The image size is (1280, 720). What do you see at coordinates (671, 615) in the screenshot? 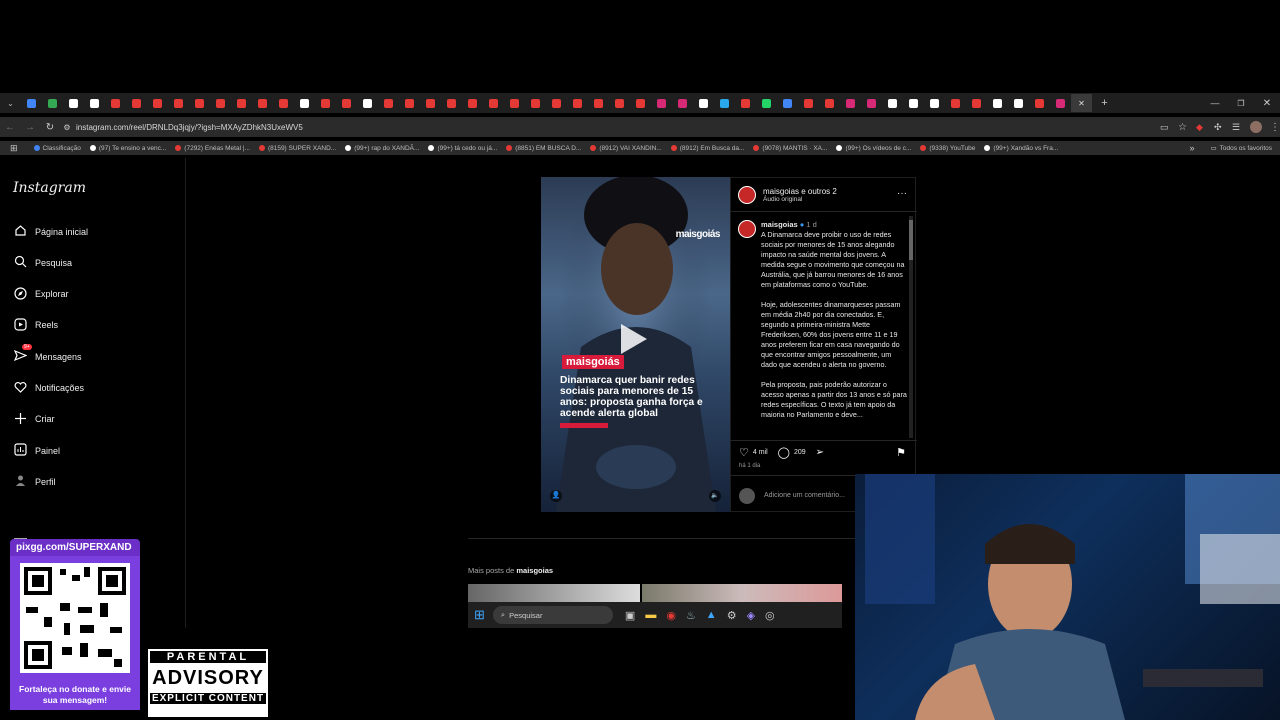
I see `chrome-icon: ◉` at bounding box center [671, 615].